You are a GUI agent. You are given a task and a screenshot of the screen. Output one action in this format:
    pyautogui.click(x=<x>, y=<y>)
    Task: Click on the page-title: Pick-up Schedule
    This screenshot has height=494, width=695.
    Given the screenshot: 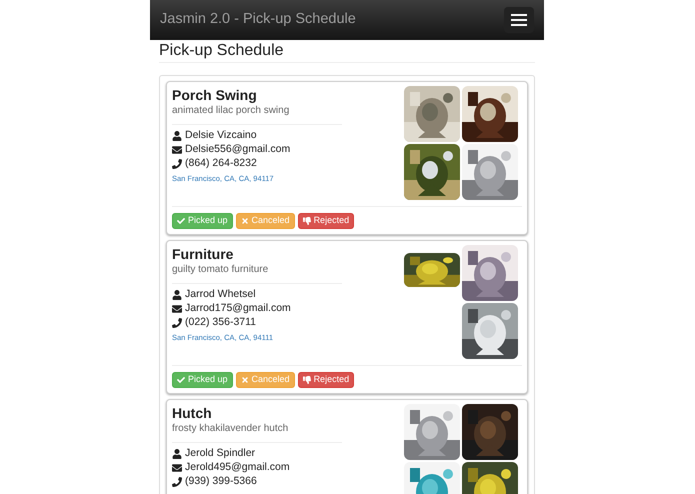 What is the action you would take?
    pyautogui.click(x=222, y=51)
    